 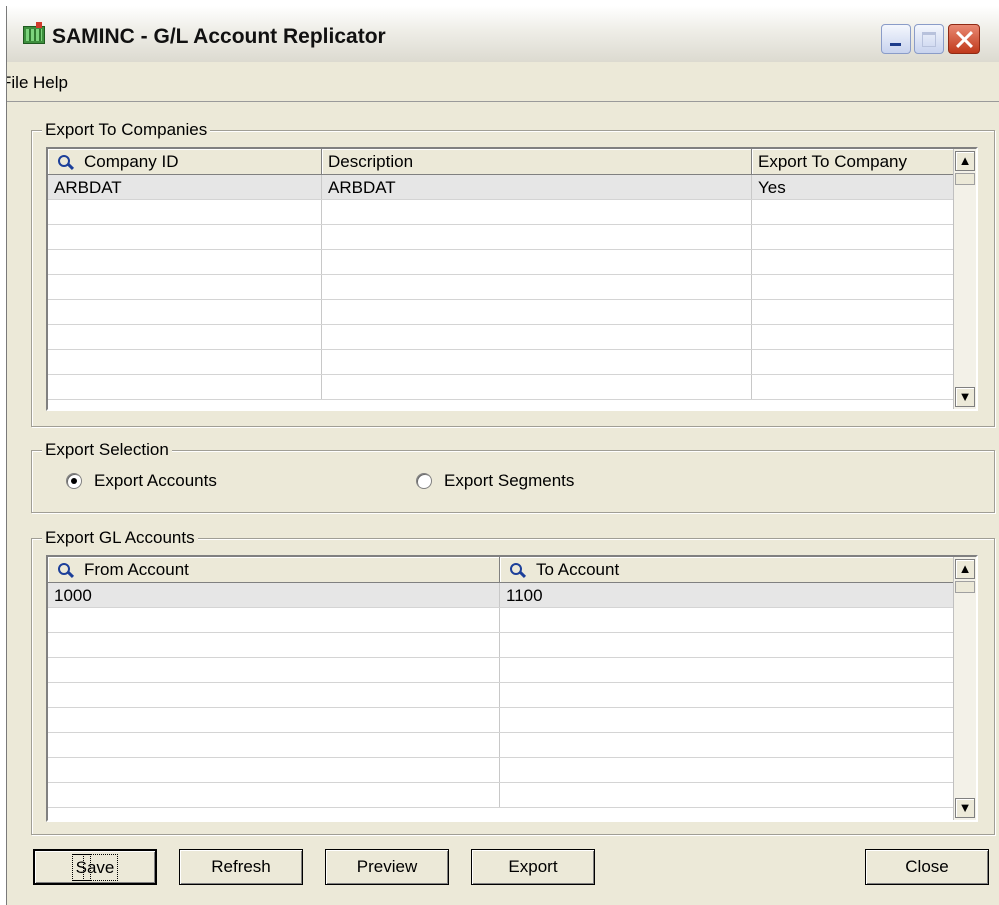 What do you see at coordinates (727, 595) in the screenshot?
I see `cell-to-account: 1100` at bounding box center [727, 595].